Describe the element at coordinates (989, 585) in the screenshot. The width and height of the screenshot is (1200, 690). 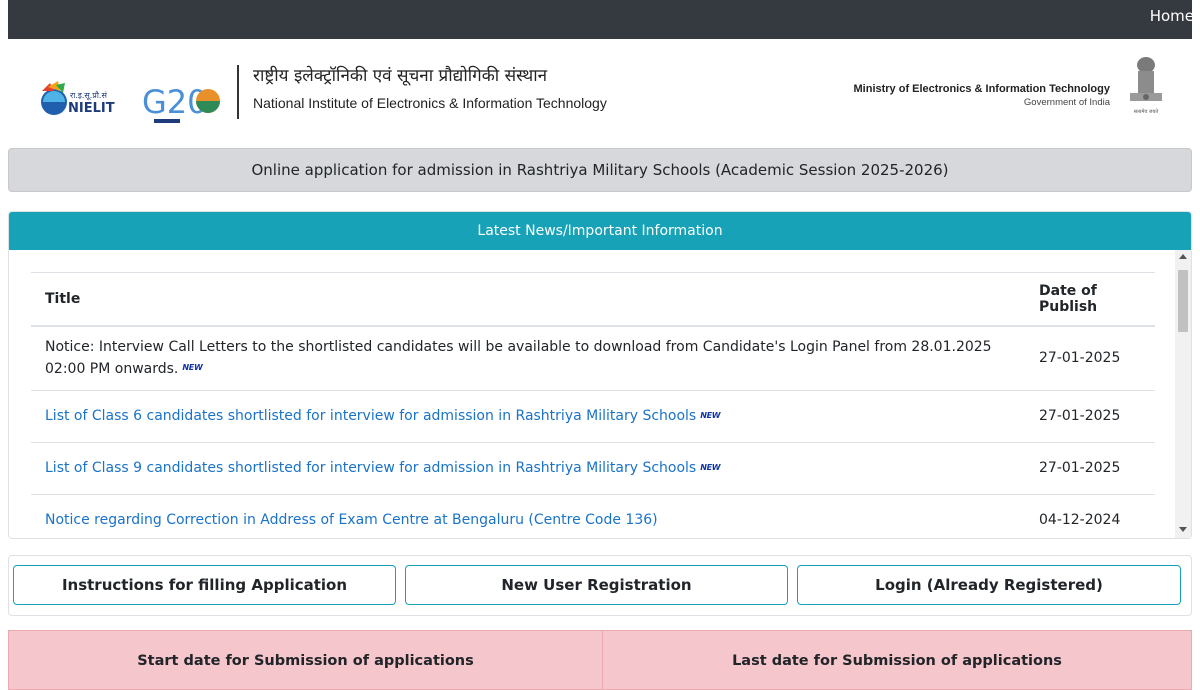
I see `login-button: Login (Already Registered)` at that location.